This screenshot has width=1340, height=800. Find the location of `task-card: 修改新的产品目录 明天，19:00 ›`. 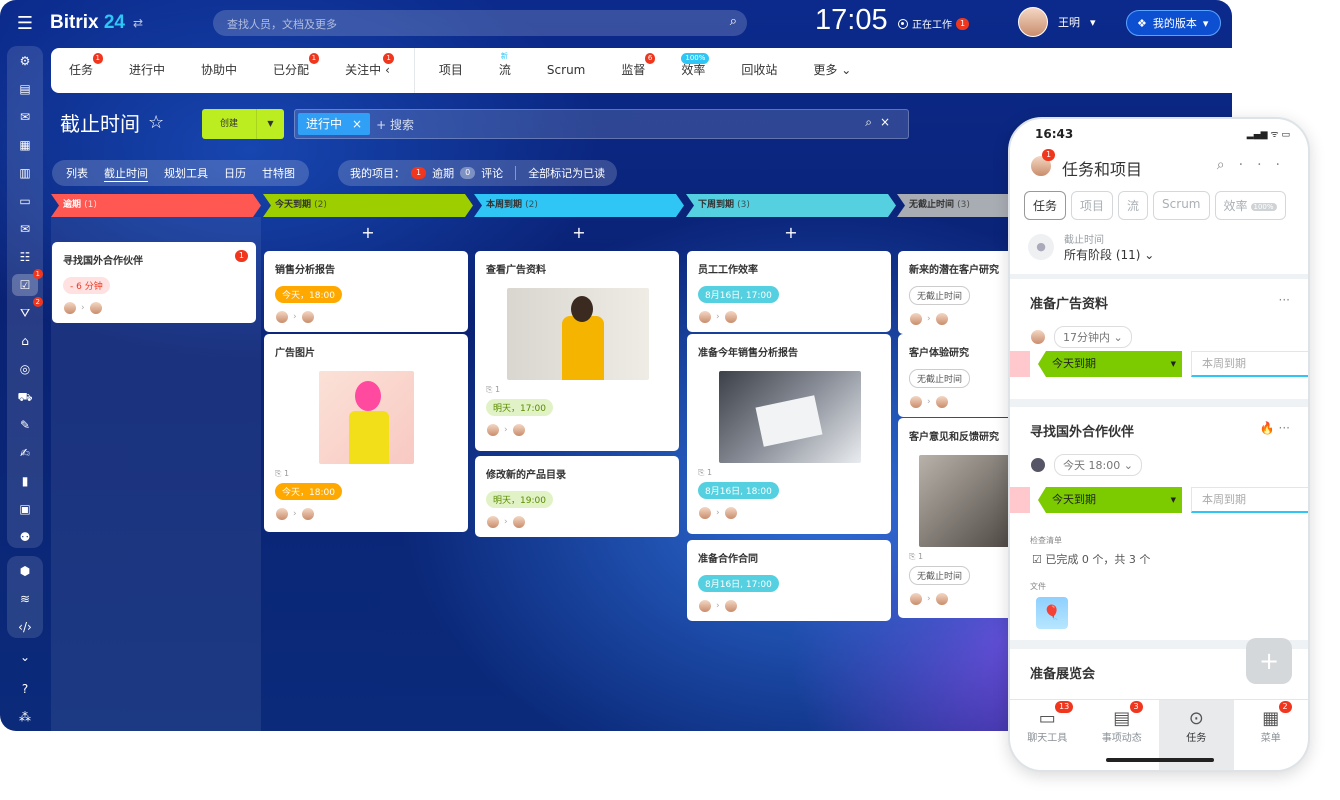

task-card: 修改新的产品目录 明天，19:00 › is located at coordinates (577, 496).